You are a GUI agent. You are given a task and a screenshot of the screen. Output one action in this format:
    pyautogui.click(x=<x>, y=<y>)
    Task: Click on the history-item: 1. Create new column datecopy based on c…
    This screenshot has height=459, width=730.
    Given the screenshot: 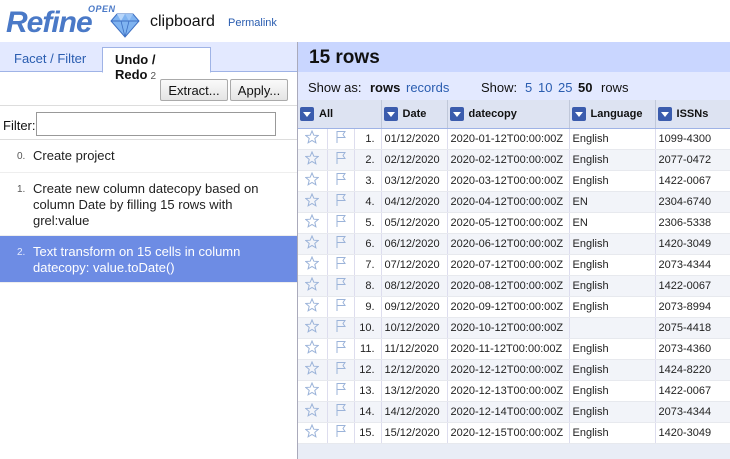 What is the action you would take?
    pyautogui.click(x=148, y=204)
    